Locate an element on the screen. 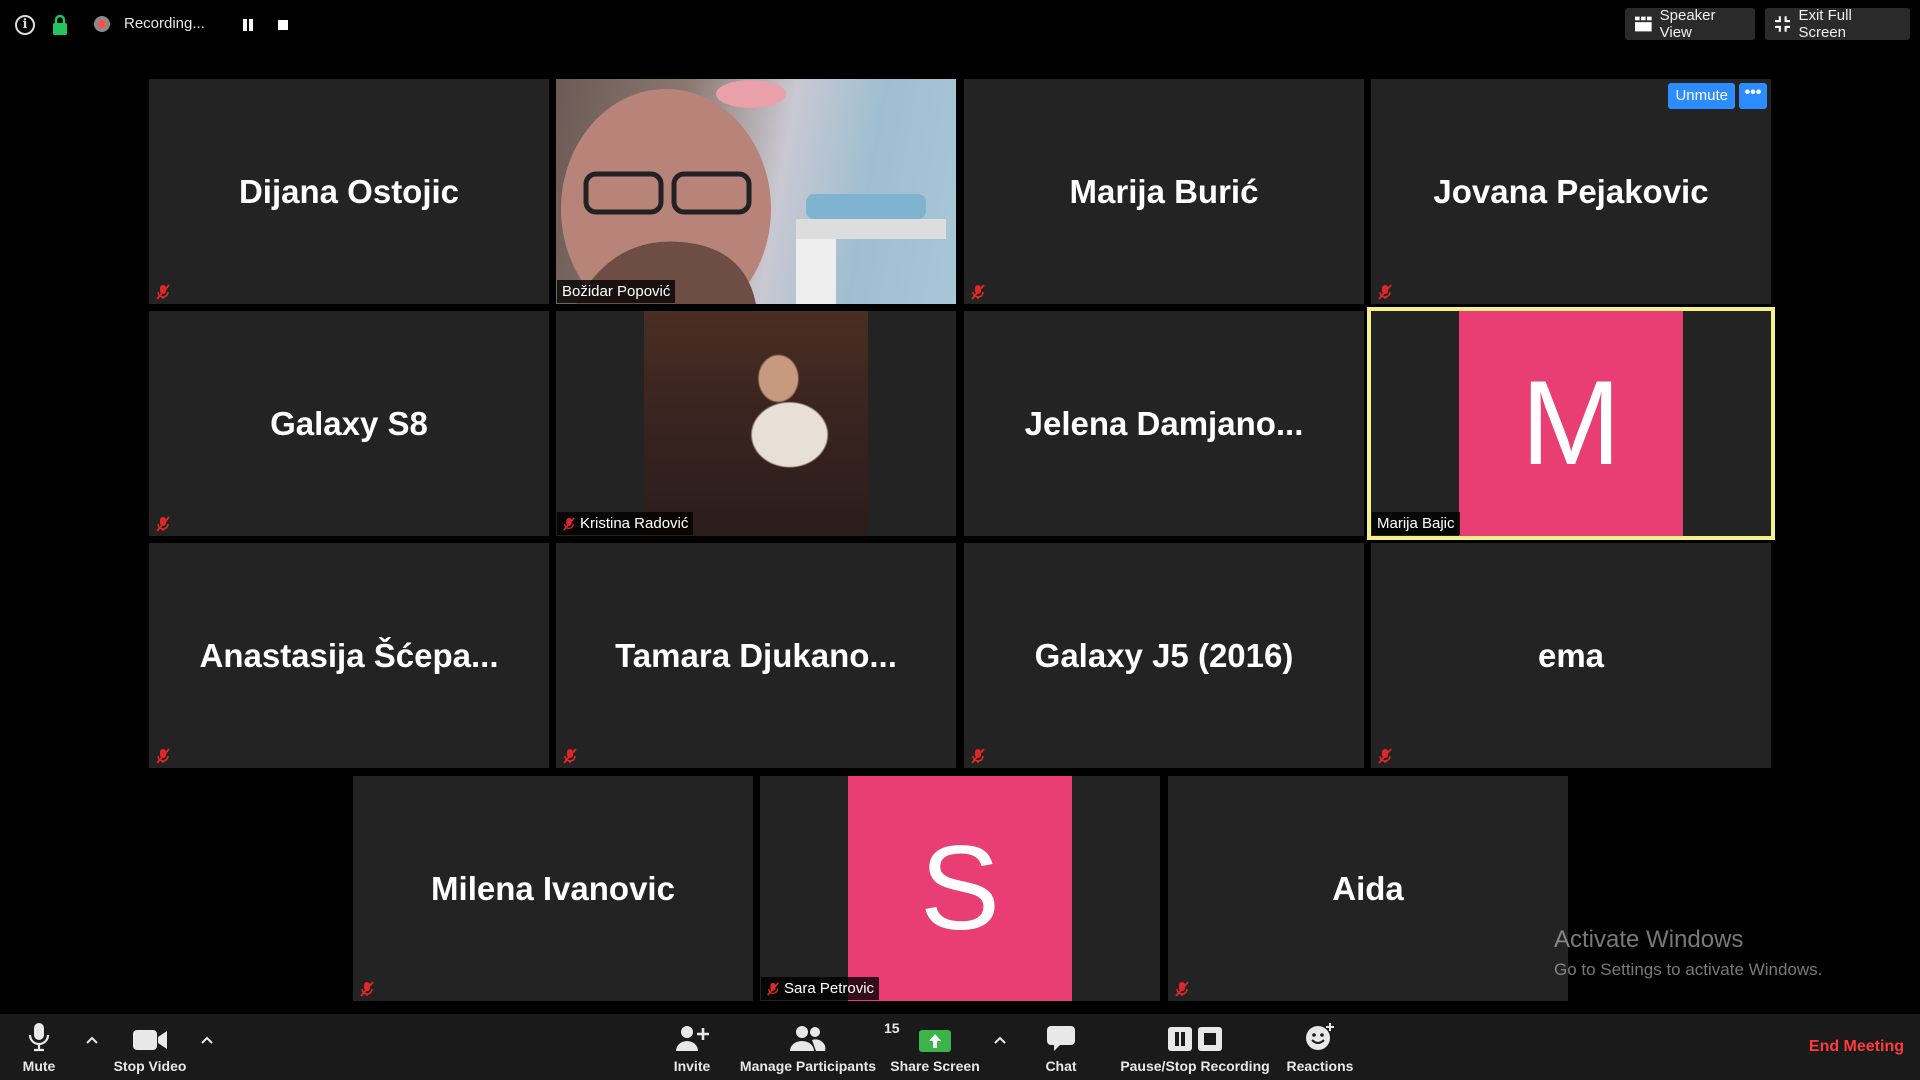 The height and width of the screenshot is (1080, 1920). participant-name: Sara Petrovic is located at coordinates (829, 988).